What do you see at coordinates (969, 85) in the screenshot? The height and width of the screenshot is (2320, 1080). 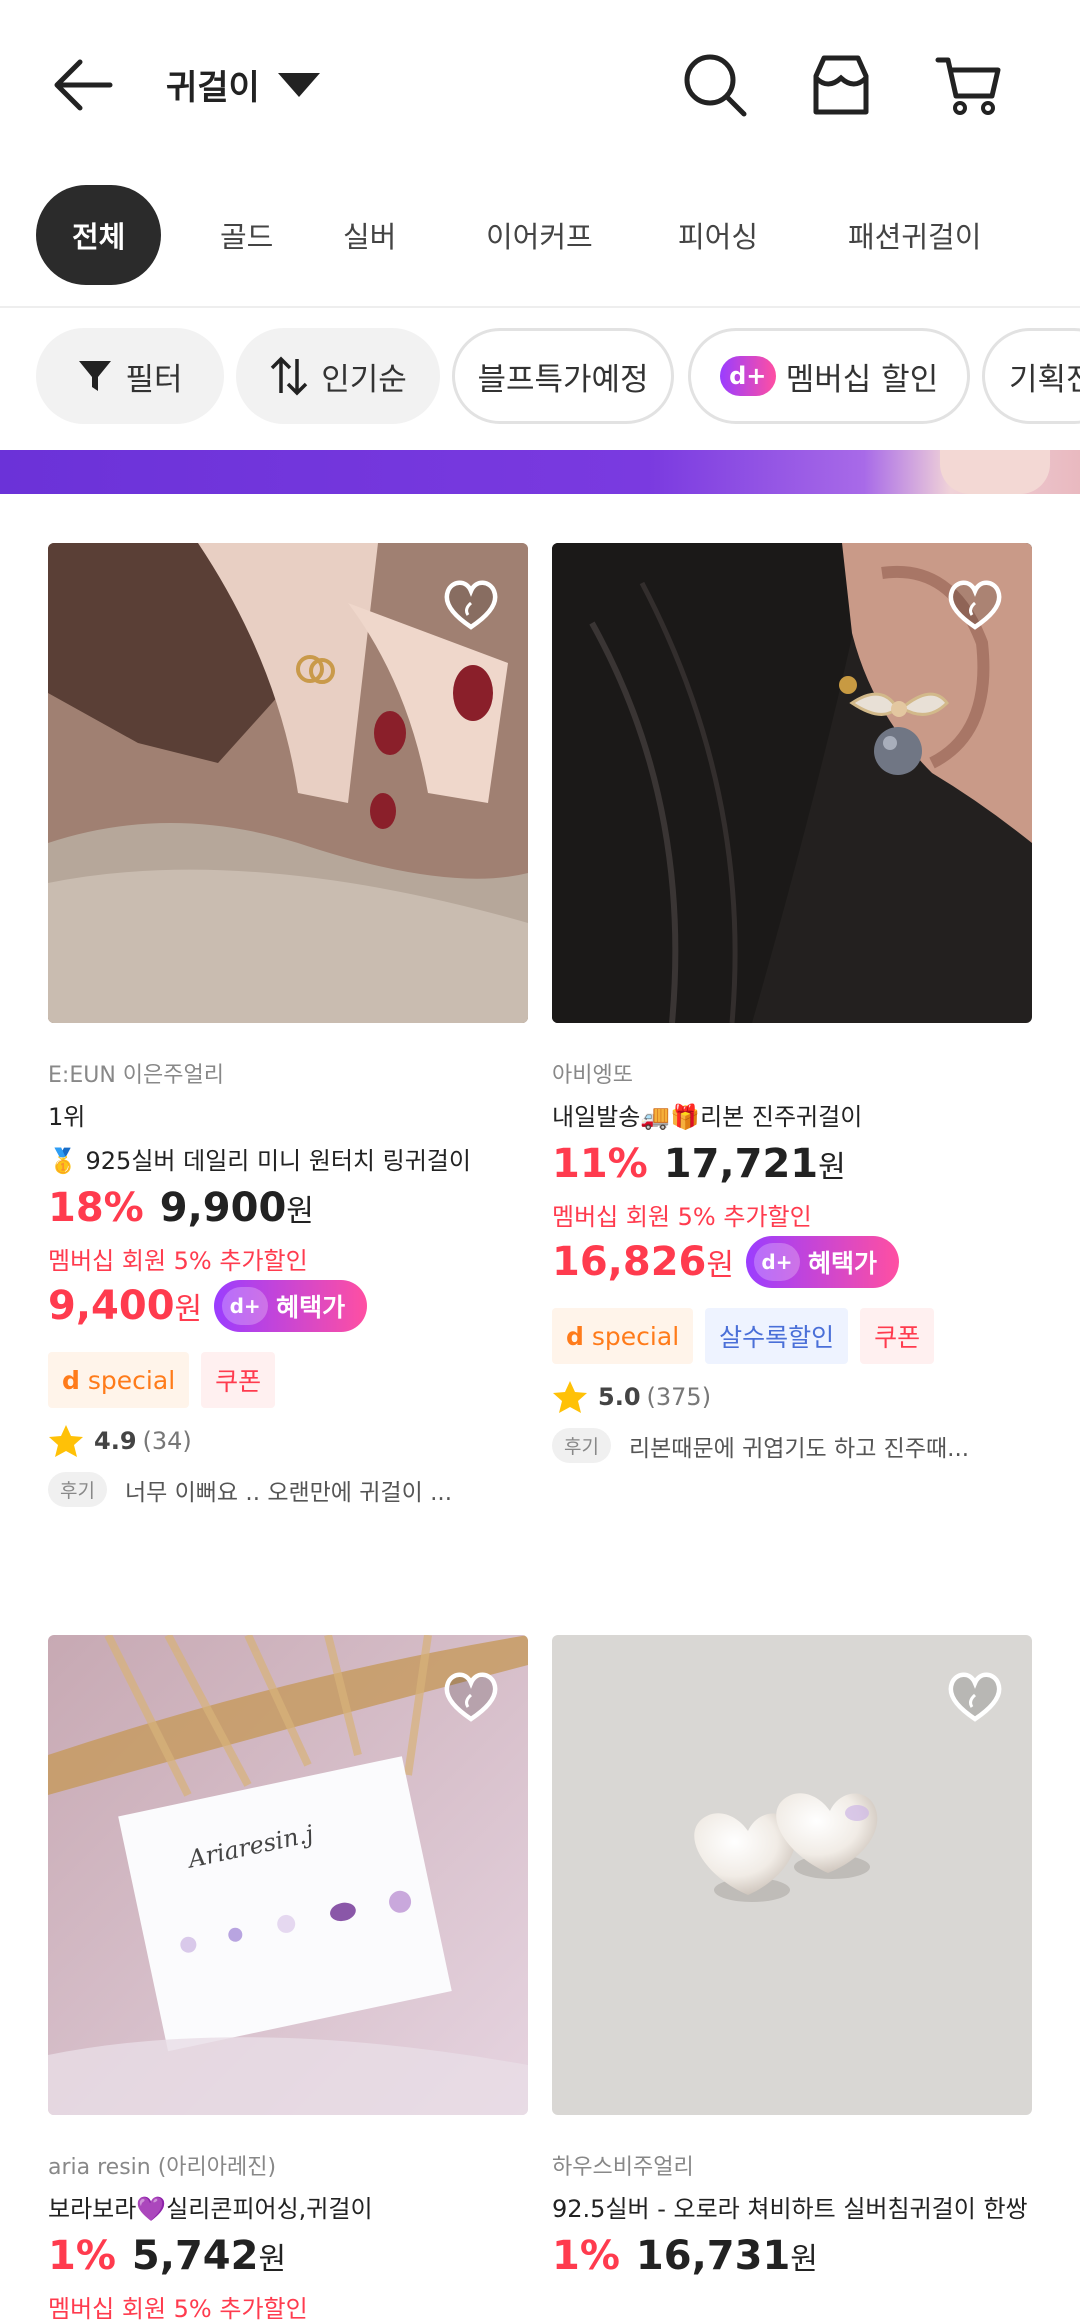 I see `cart-icon` at bounding box center [969, 85].